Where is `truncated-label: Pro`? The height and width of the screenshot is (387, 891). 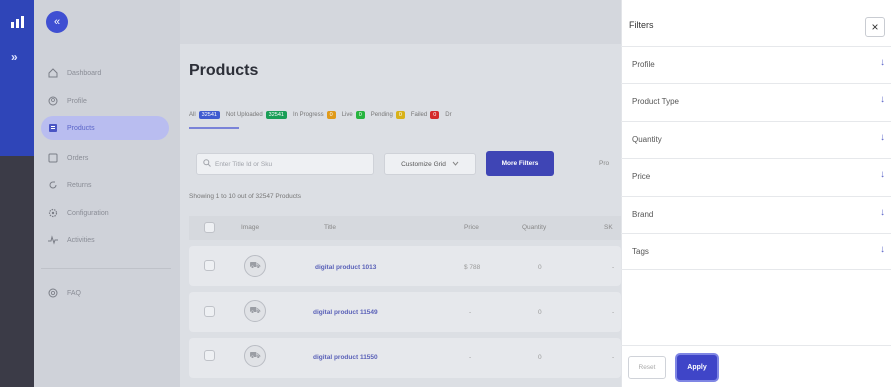
truncated-label: Pro is located at coordinates (604, 163).